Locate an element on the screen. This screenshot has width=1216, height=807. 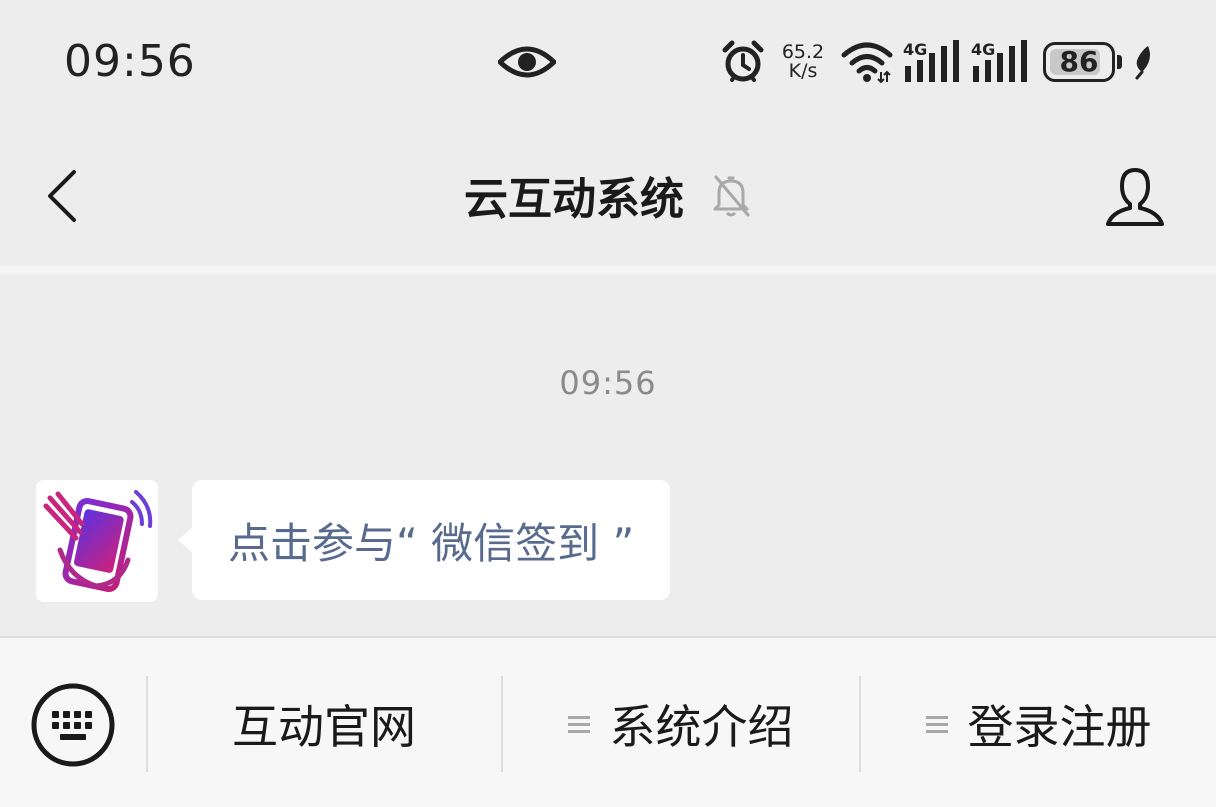
cellular-signal-icon: 4G is located at coordinates (931, 61).